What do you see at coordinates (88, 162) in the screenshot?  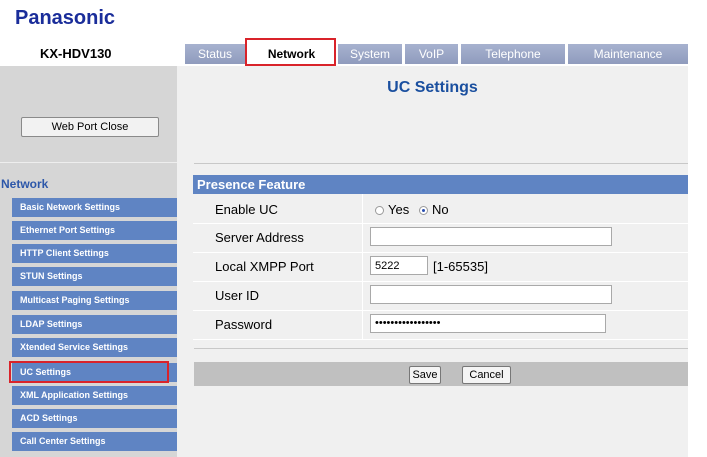 I see `sidebar-divider` at bounding box center [88, 162].